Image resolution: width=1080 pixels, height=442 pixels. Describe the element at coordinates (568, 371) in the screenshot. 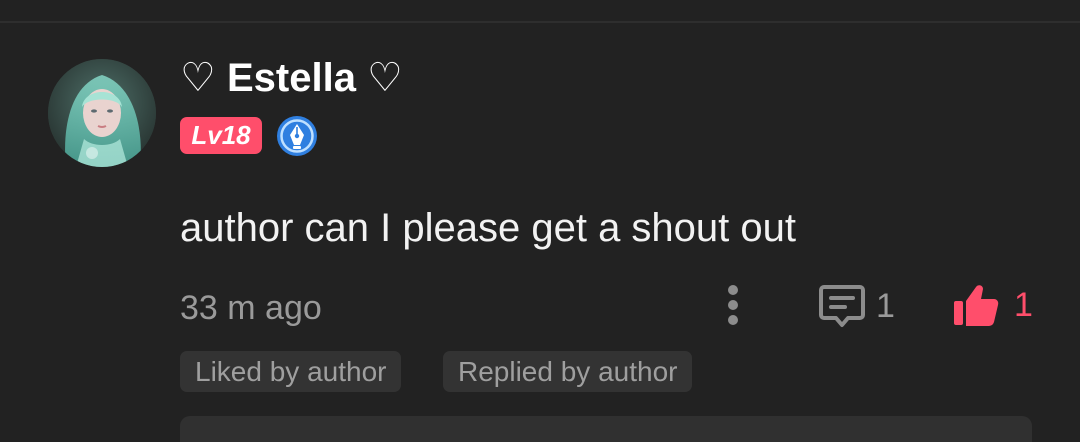

I see `replied-by-author-tag: Replied by author` at that location.